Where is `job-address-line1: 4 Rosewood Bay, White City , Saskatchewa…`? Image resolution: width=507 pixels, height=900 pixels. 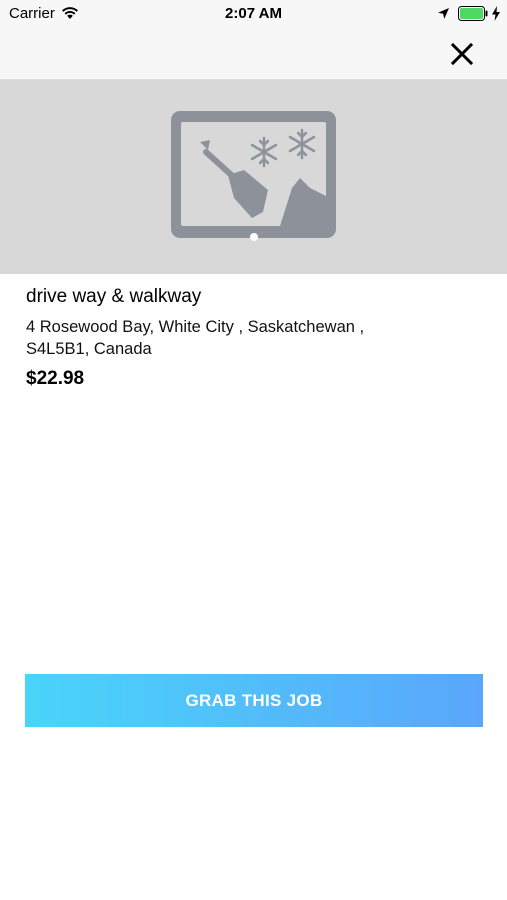 job-address-line1: 4 Rosewood Bay, White City , Saskatchewa… is located at coordinates (195, 327).